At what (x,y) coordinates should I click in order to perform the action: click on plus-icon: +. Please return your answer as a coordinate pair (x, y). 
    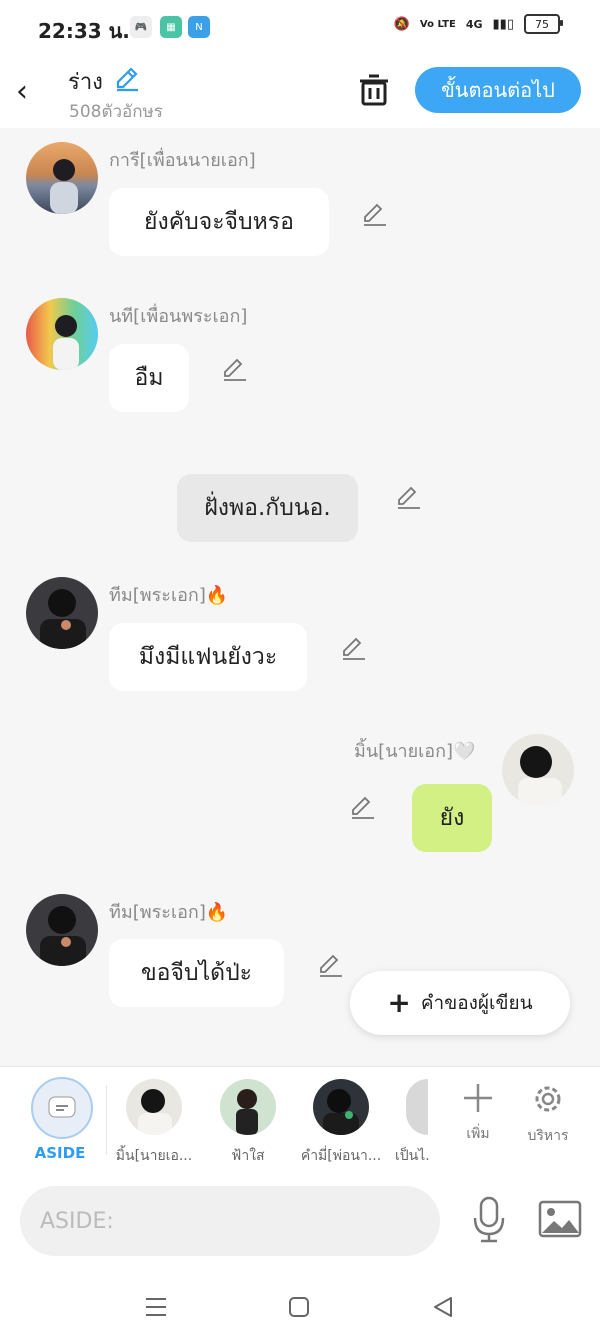
    Looking at the image, I should click on (399, 1002).